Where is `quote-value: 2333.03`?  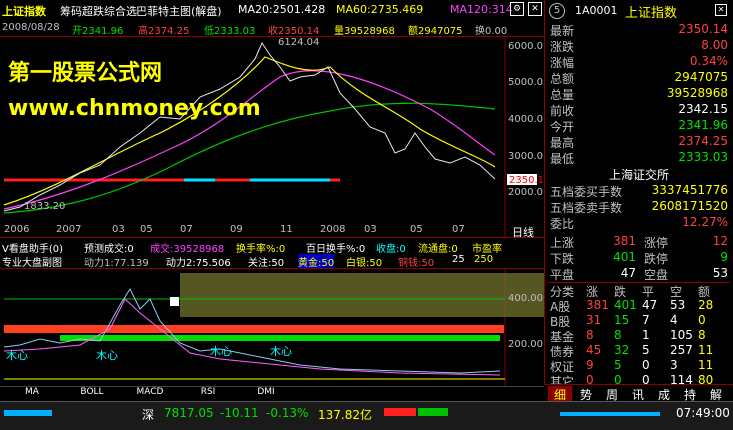 quote-value: 2333.03 is located at coordinates (703, 157).